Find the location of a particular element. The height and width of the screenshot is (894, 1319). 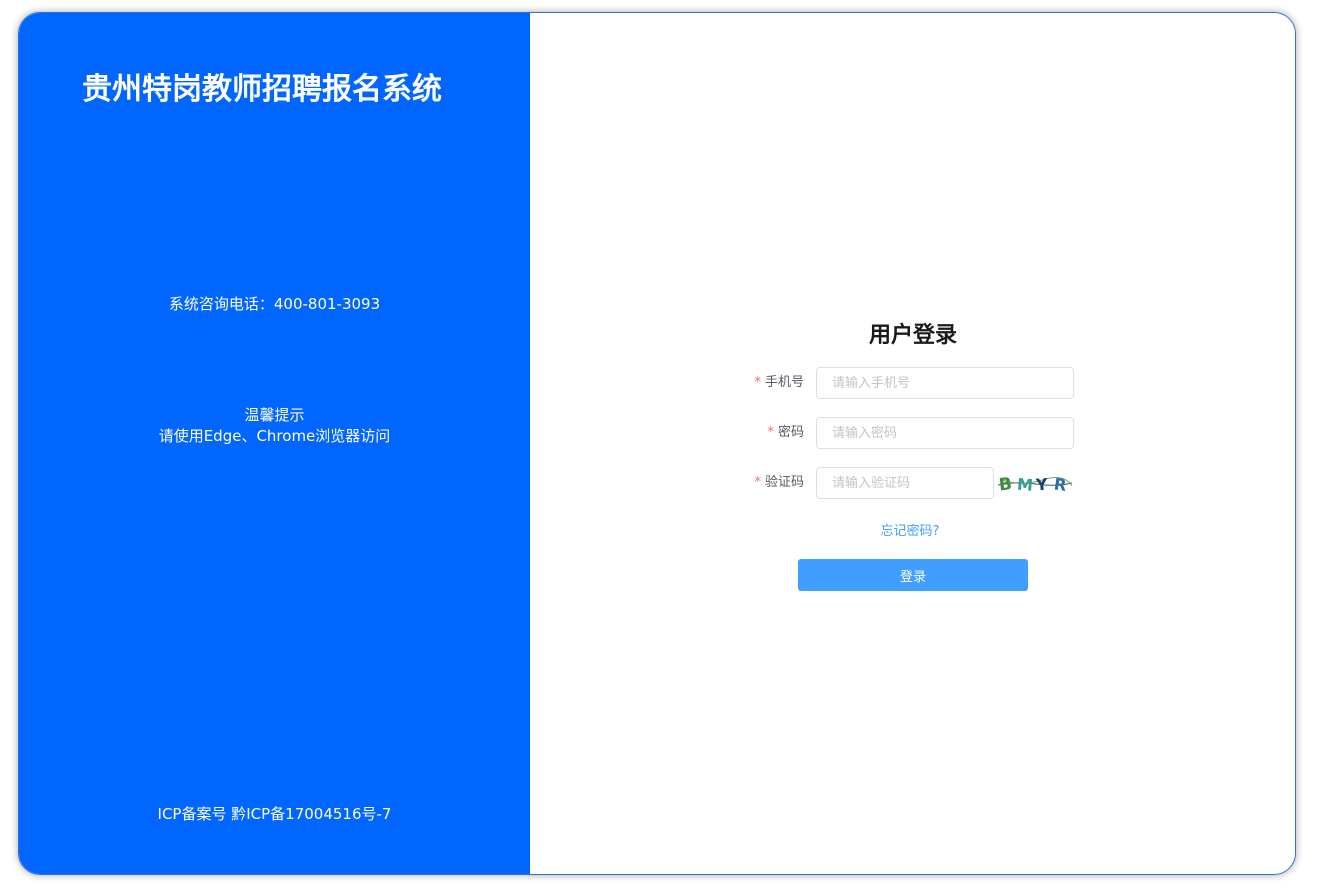

captcha-label-text: 验证码 is located at coordinates (784, 482).